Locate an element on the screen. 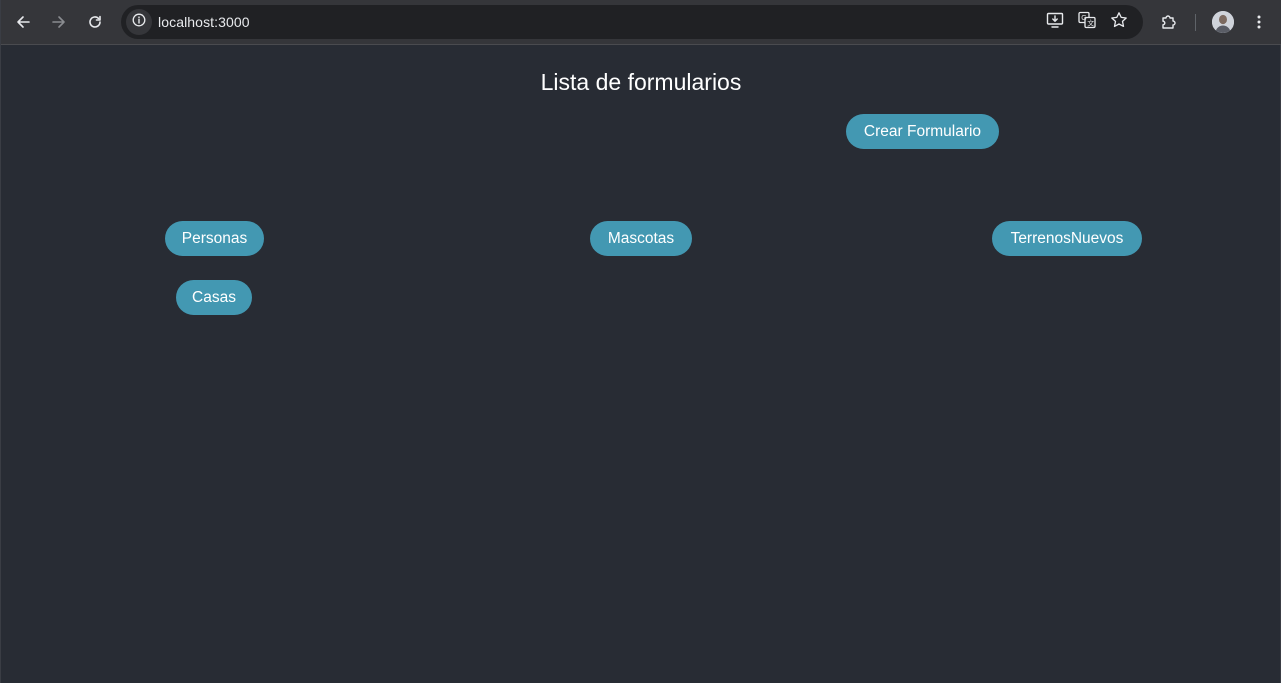  arrow-left-icon is located at coordinates (23, 22).